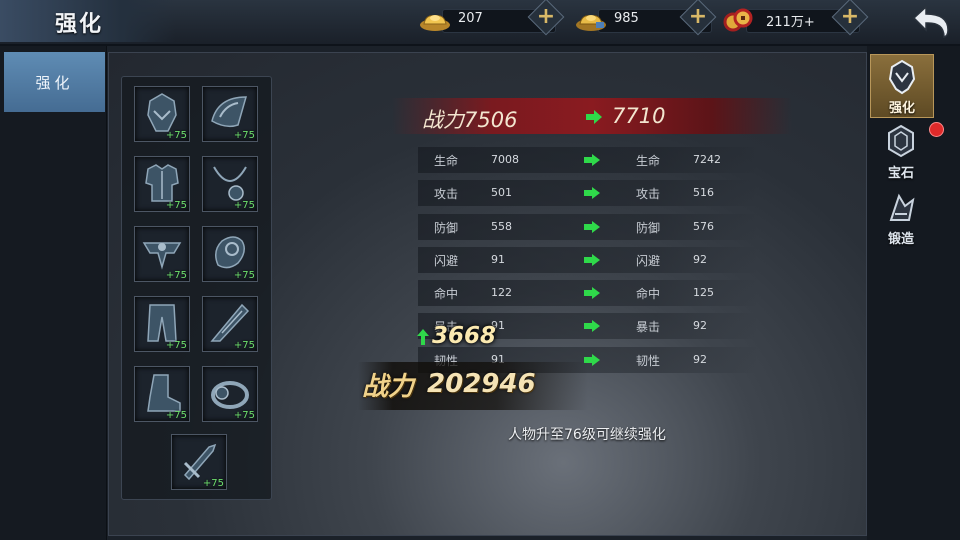  I want to click on necklace-icon, so click(230, 183).